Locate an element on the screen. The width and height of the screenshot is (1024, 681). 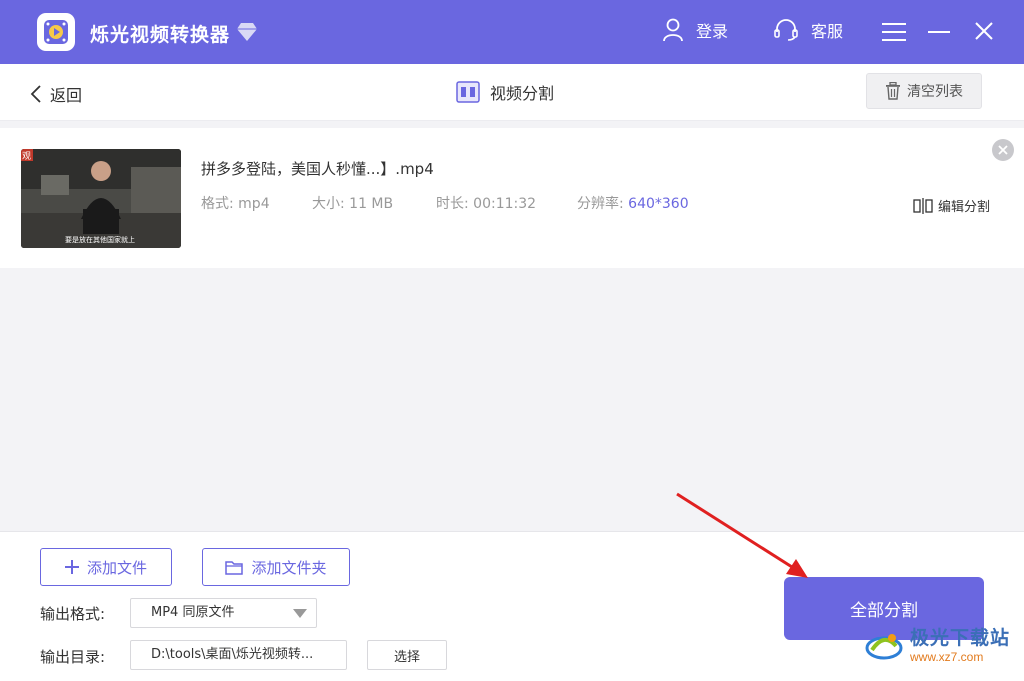
choose-dir-button: 选择 is located at coordinates (407, 655).